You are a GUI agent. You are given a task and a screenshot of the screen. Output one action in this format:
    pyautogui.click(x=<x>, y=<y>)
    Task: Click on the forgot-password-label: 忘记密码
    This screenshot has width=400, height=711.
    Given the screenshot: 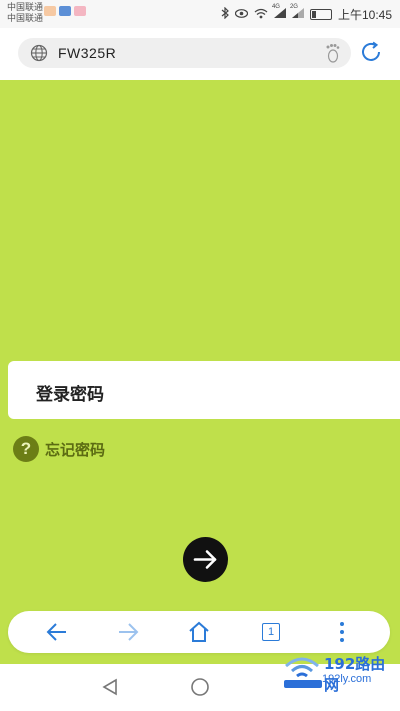 What is the action you would take?
    pyautogui.click(x=75, y=449)
    